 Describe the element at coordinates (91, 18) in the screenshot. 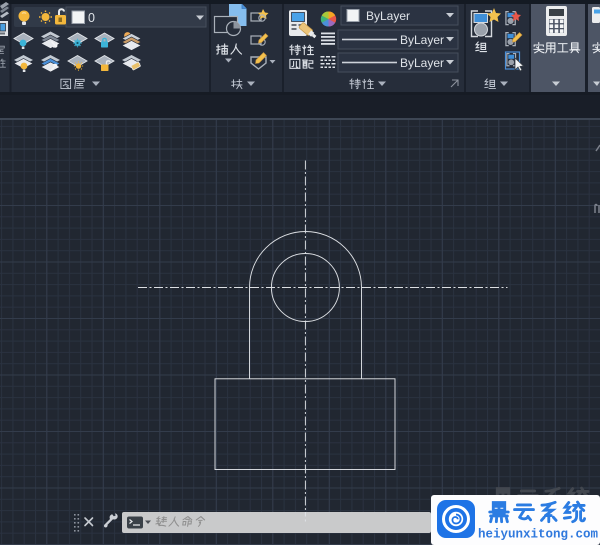

I see `svg-text: 0` at that location.